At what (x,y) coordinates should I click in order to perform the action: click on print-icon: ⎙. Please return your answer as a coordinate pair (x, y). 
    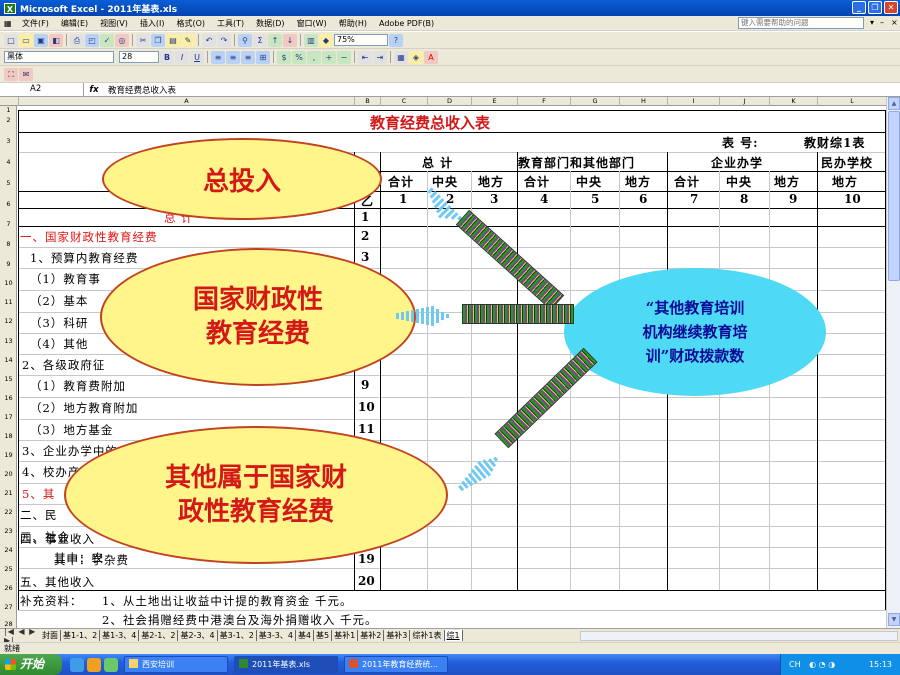
    Looking at the image, I should click on (77, 40).